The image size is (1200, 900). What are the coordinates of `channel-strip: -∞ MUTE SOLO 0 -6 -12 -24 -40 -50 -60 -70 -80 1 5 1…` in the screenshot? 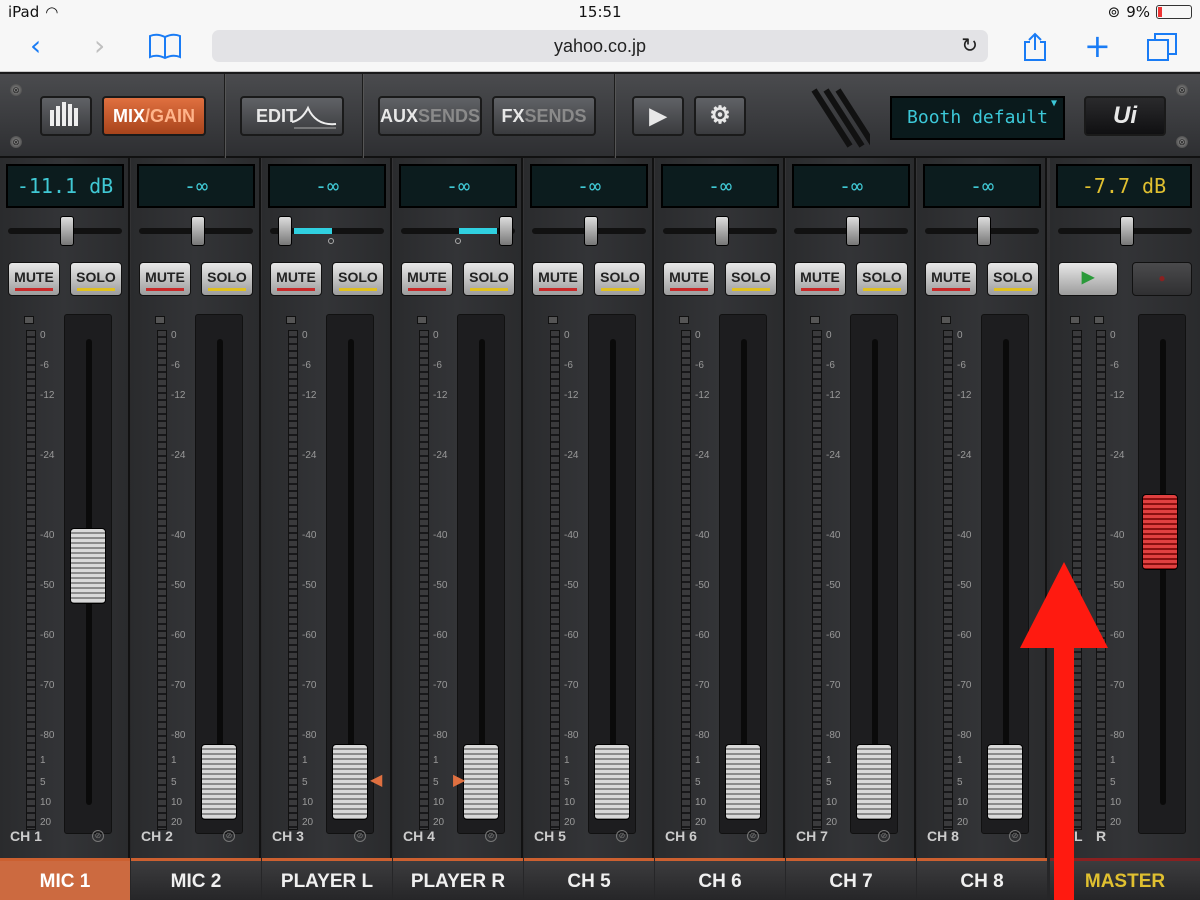 It's located at (851, 529).